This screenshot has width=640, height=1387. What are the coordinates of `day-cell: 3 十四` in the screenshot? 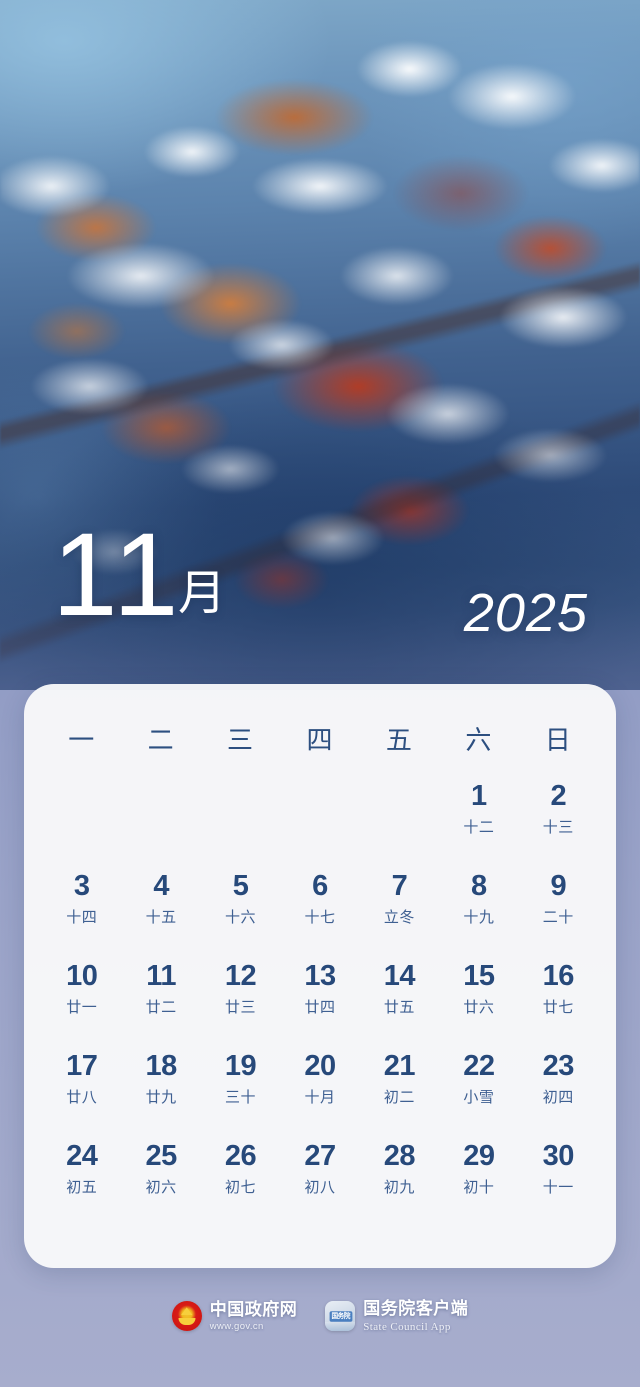 It's located at (81, 916).